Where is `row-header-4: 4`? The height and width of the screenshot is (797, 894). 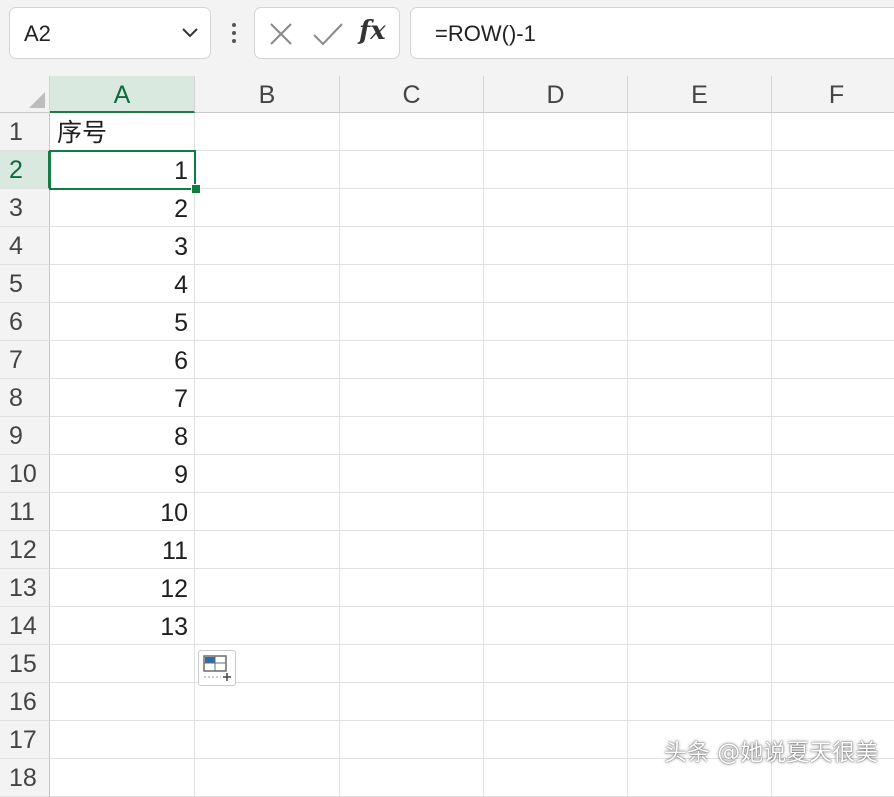 row-header-4: 4 is located at coordinates (25, 246).